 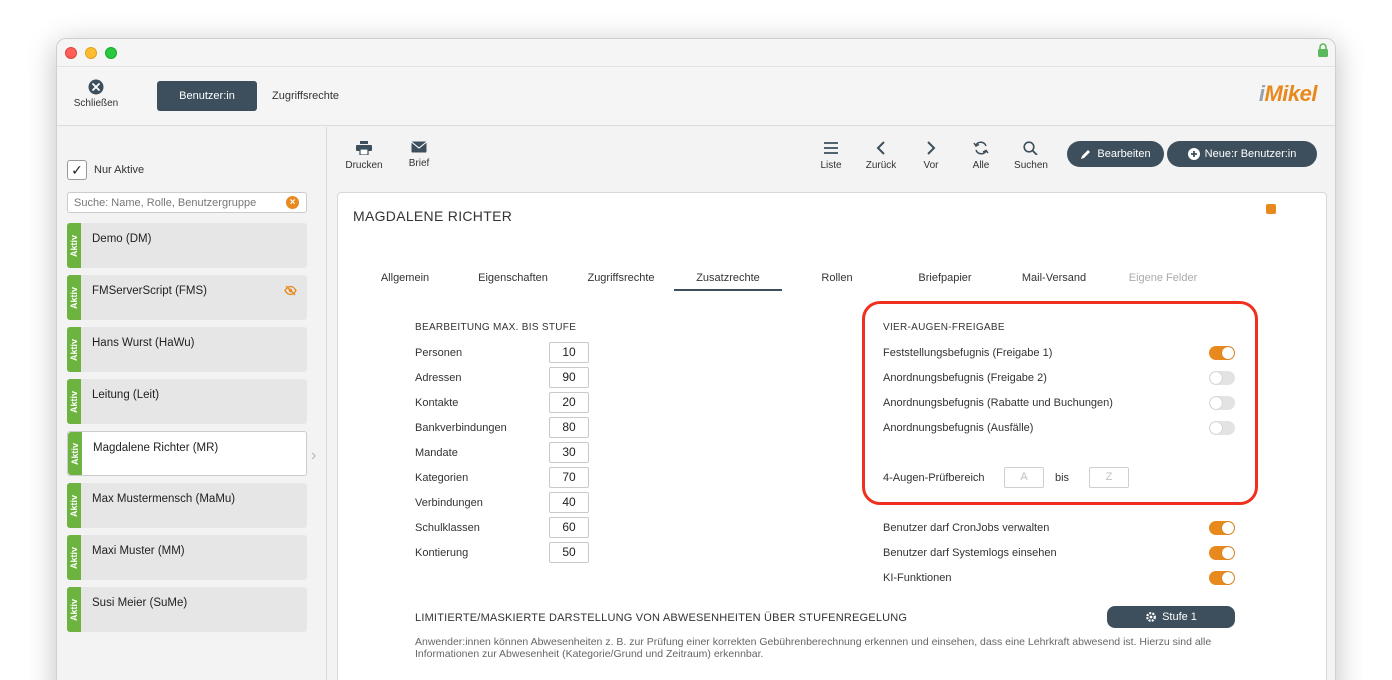 What do you see at coordinates (364, 156) in the screenshot?
I see `print-button: Drucken` at bounding box center [364, 156].